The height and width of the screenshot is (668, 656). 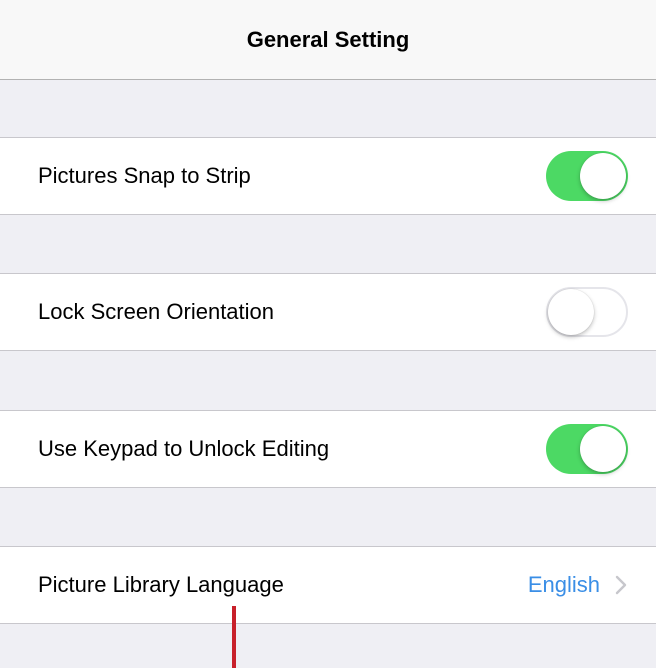 What do you see at coordinates (621, 585) in the screenshot?
I see `chevron-right-icon` at bounding box center [621, 585].